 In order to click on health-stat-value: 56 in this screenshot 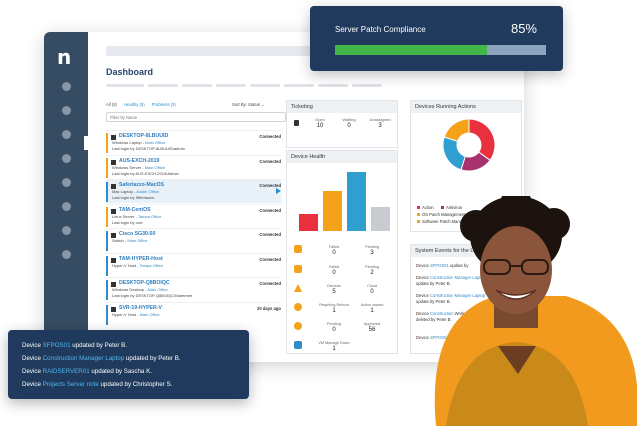, I will do `click(372, 330)`.